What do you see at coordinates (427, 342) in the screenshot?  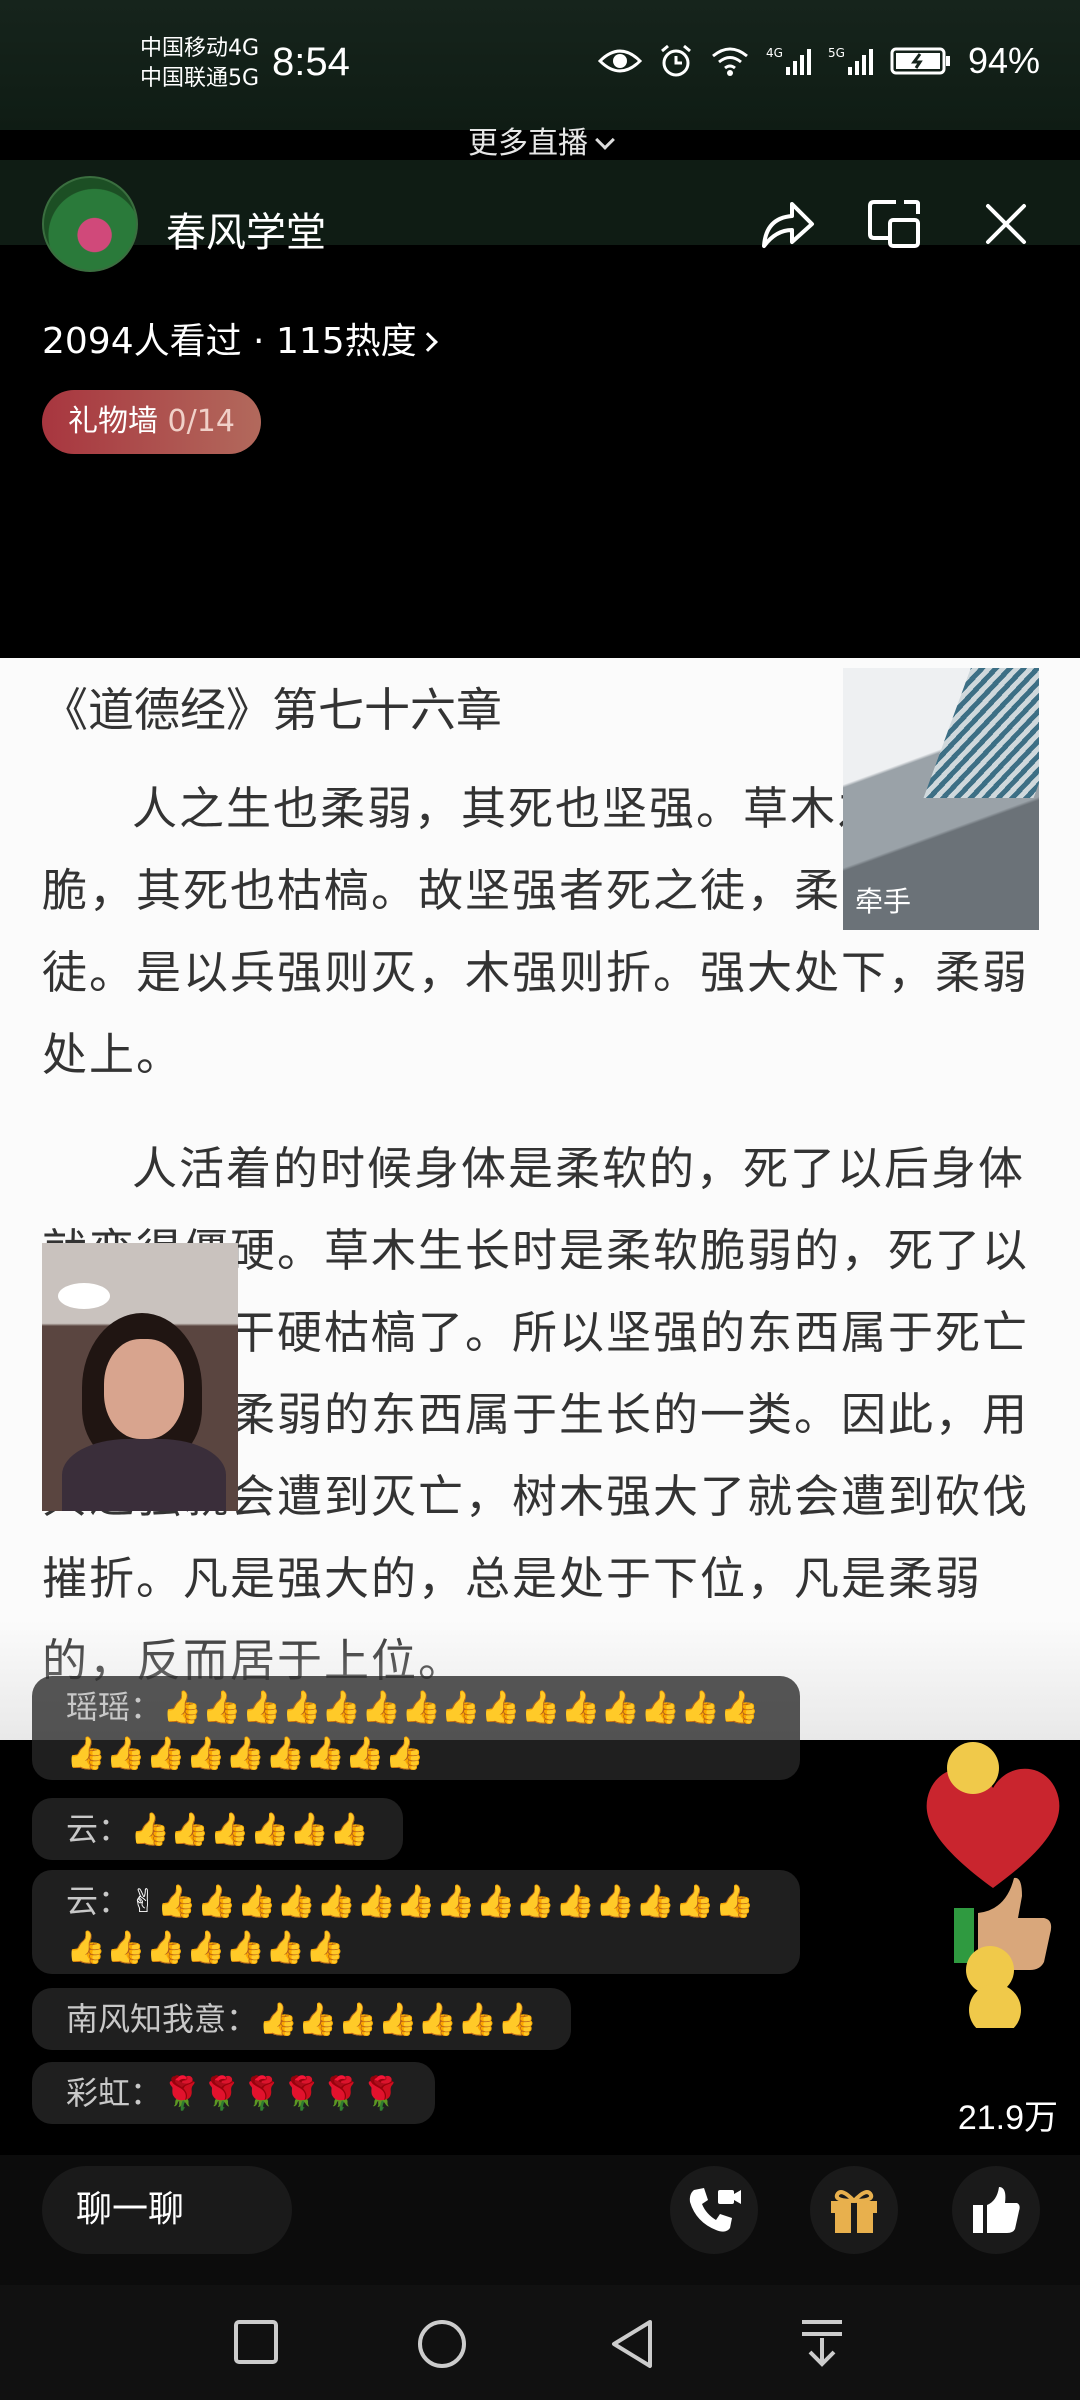 I see `chevron-right-icon` at bounding box center [427, 342].